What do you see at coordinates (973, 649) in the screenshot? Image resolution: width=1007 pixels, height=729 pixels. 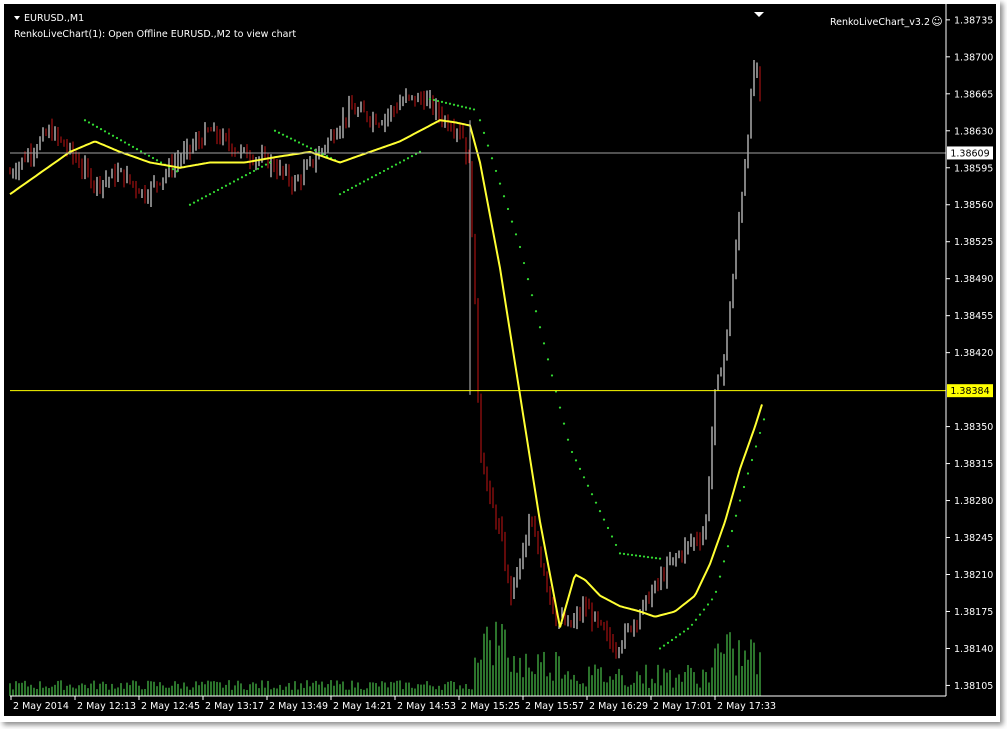 I see `price-tick-label: 1.38140` at bounding box center [973, 649].